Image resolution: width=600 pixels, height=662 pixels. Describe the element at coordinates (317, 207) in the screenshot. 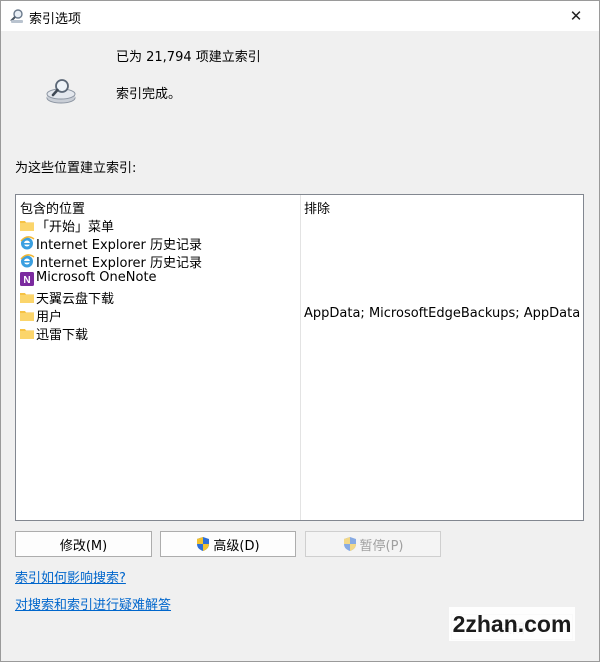

I see `excluded-header: 排除` at that location.